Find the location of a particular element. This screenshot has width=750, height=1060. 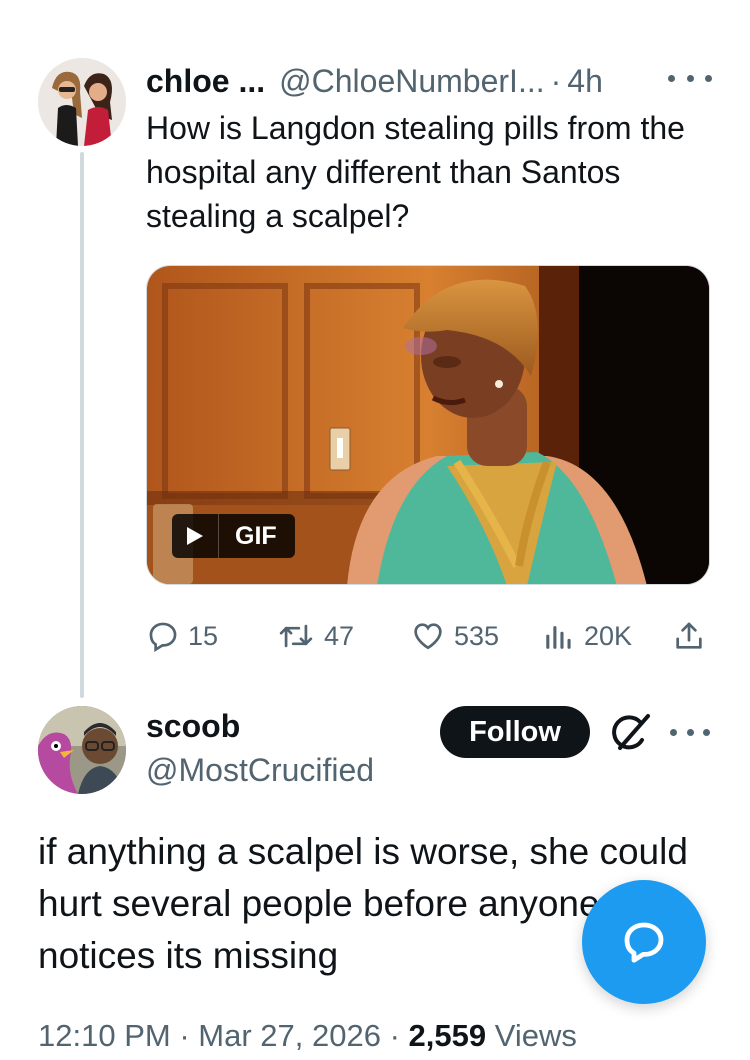

reply-date: Mar 27, 2026 is located at coordinates (289, 1035).